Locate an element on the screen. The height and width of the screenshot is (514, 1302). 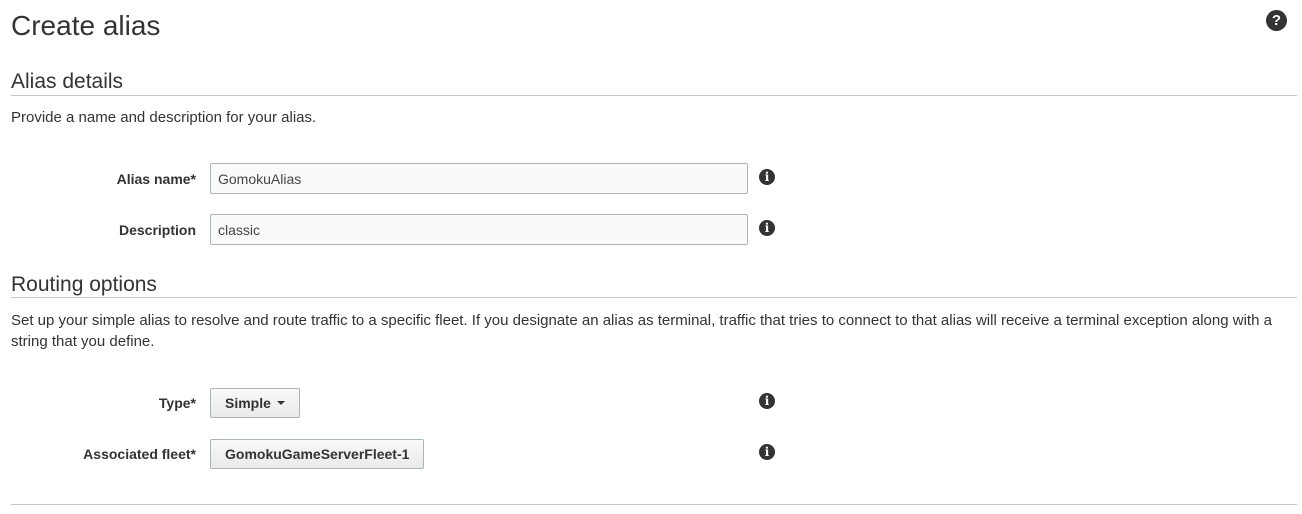
type-dropdown: Simple is located at coordinates (255, 403).